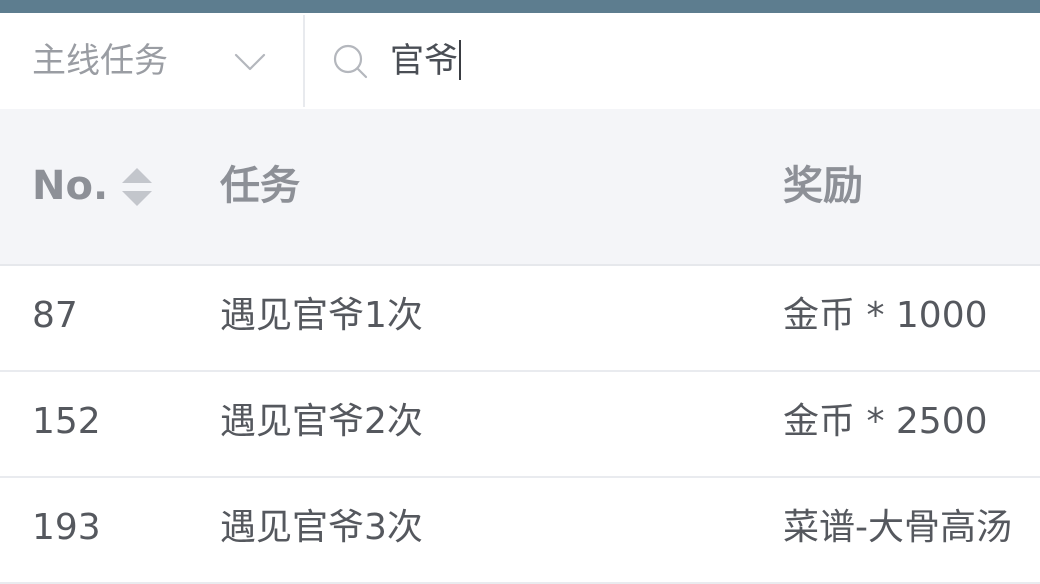 The width and height of the screenshot is (1040, 584). Describe the element at coordinates (55, 315) in the screenshot. I see `cell-no: 87` at that location.